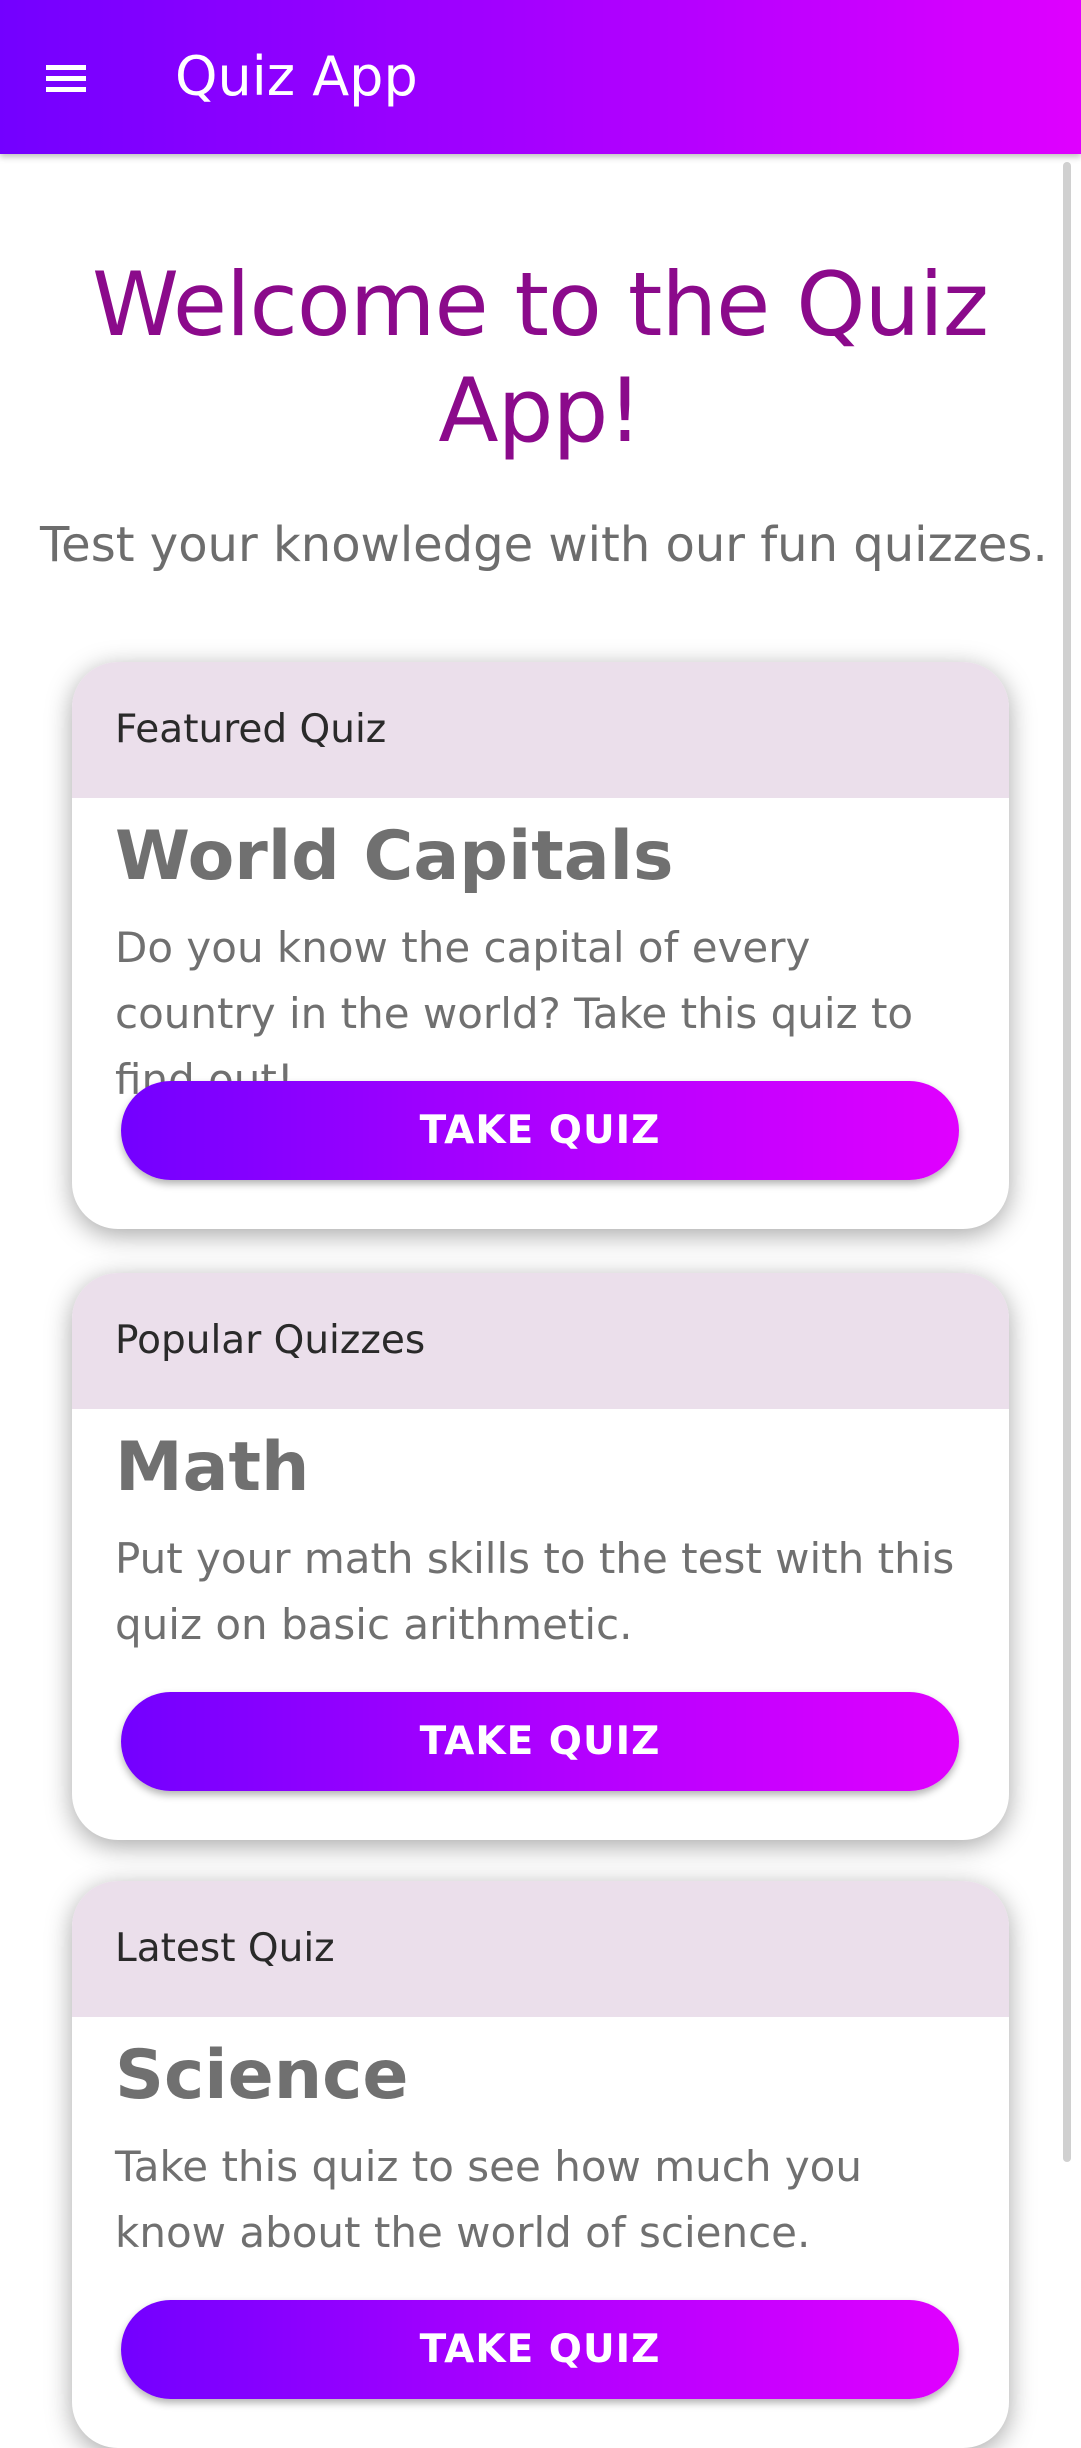  Describe the element at coordinates (540, 357) in the screenshot. I see `welcome-title: Welcome to the Quiz App!` at that location.